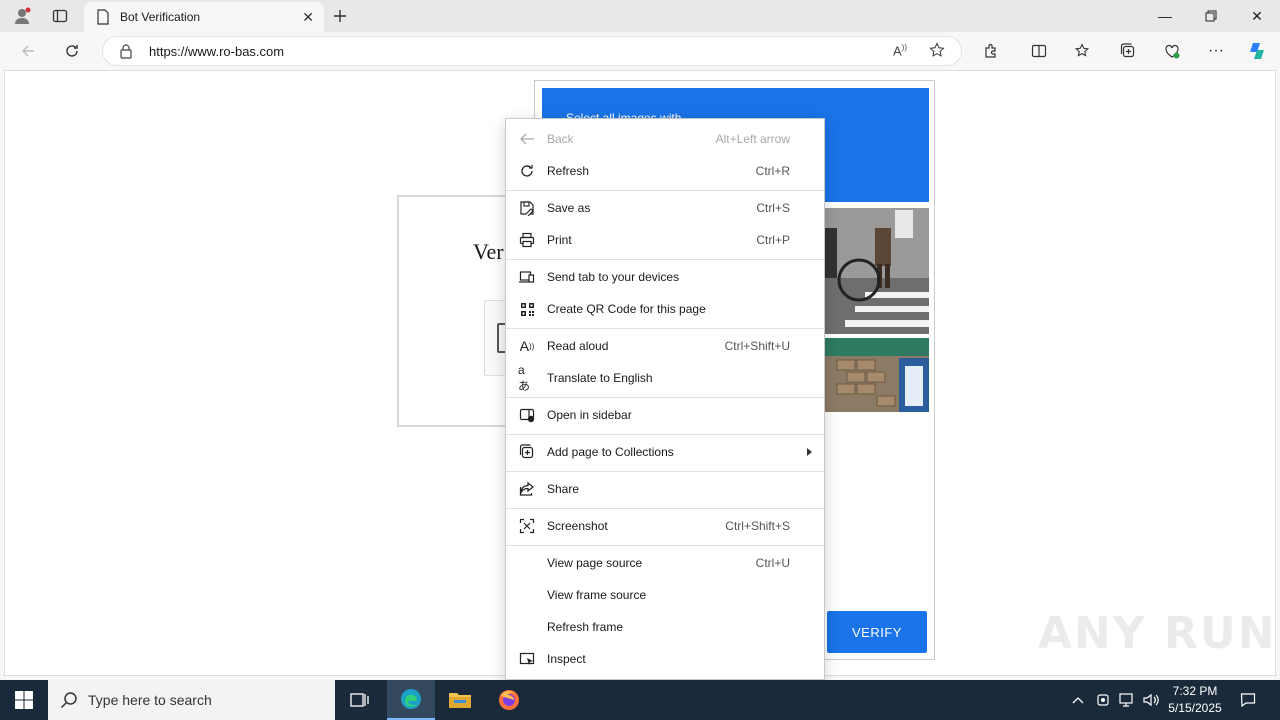 Image resolution: width=1280 pixels, height=720 pixels. I want to click on screenshot-icon, so click(527, 526).